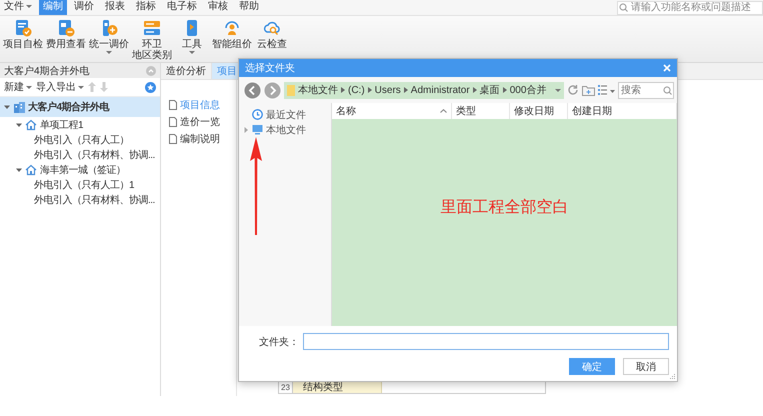 The height and width of the screenshot is (416, 763). I want to click on annotation-text: 里面工程全部空白, so click(504, 208).